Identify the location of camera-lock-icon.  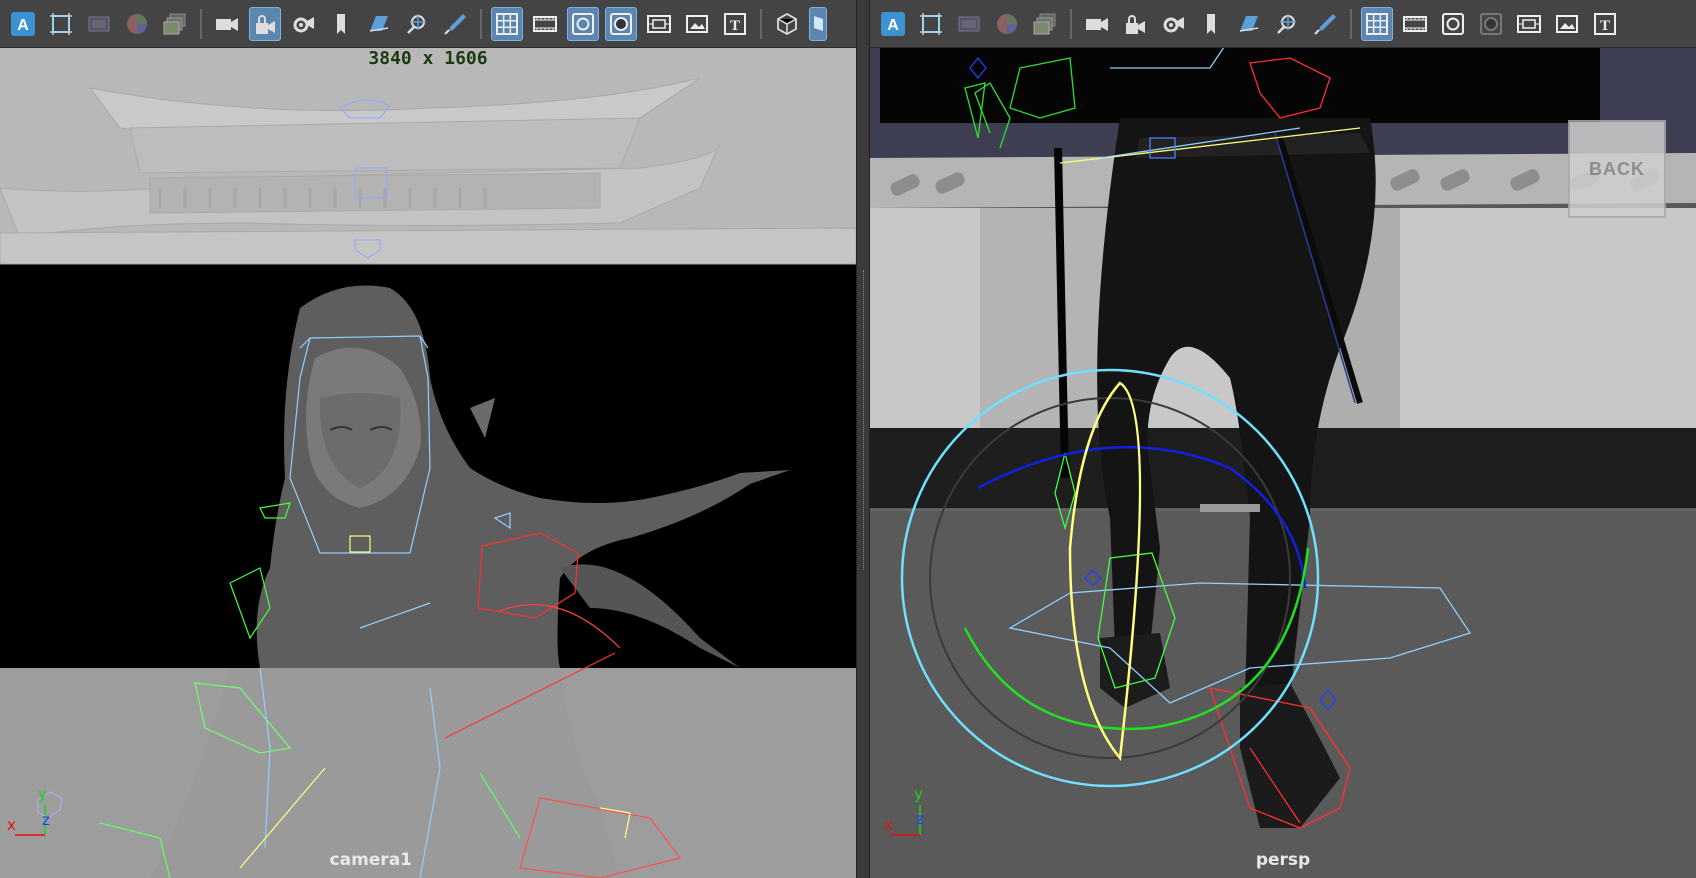
(1135, 24).